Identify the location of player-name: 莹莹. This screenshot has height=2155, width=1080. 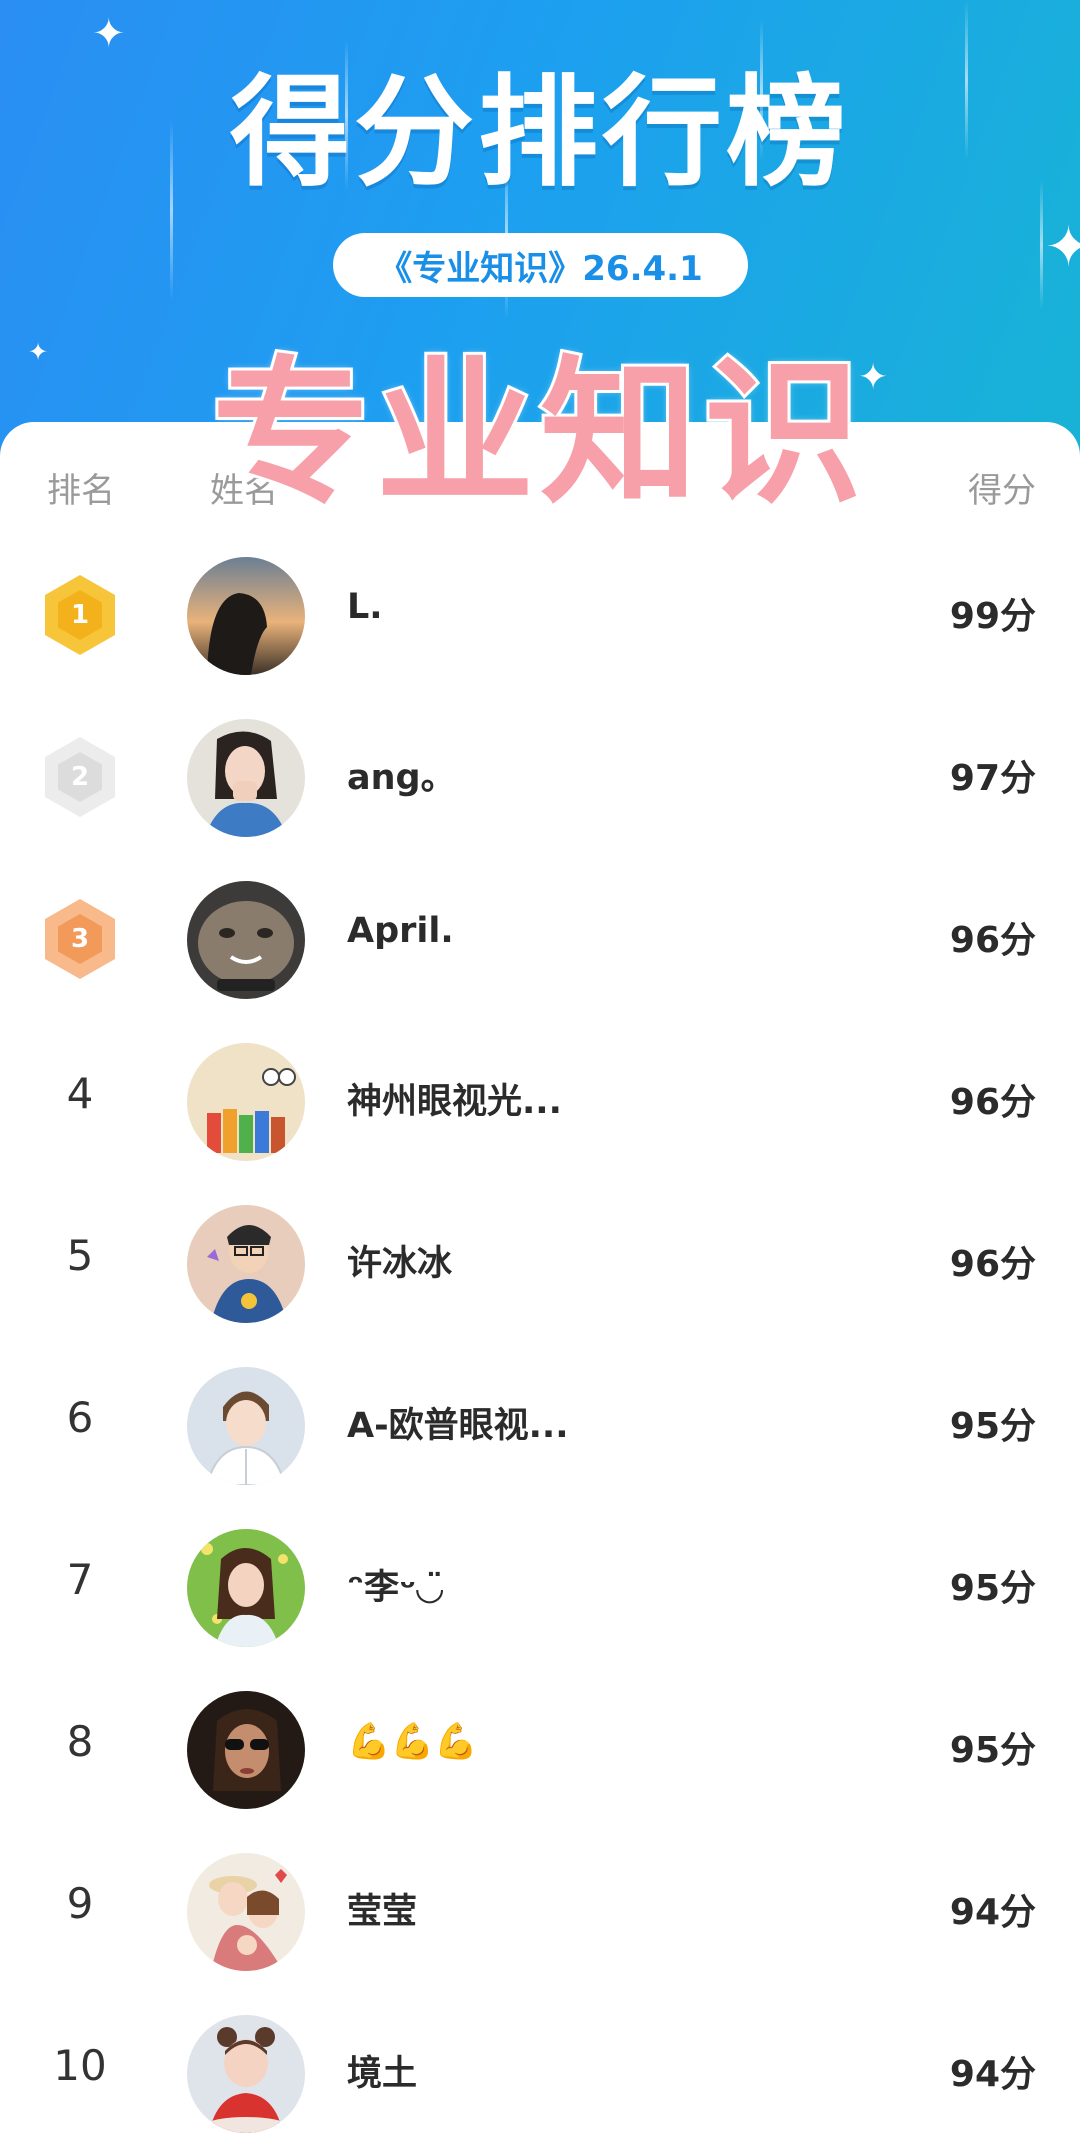
(382, 1912).